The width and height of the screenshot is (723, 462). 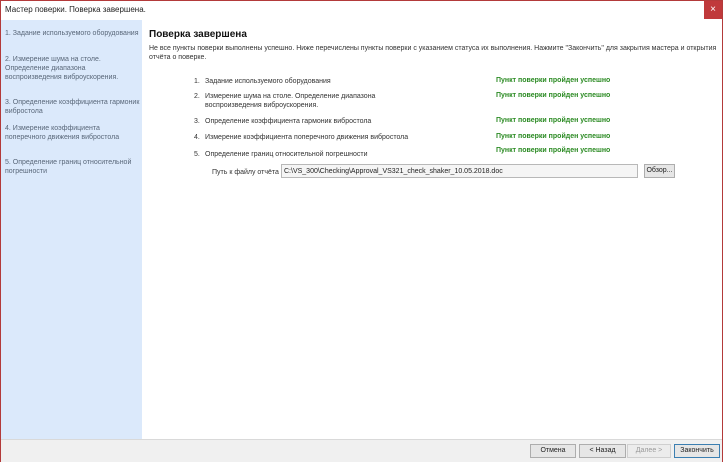 What do you see at coordinates (197, 137) in the screenshot?
I see `step-number: 4.` at bounding box center [197, 137].